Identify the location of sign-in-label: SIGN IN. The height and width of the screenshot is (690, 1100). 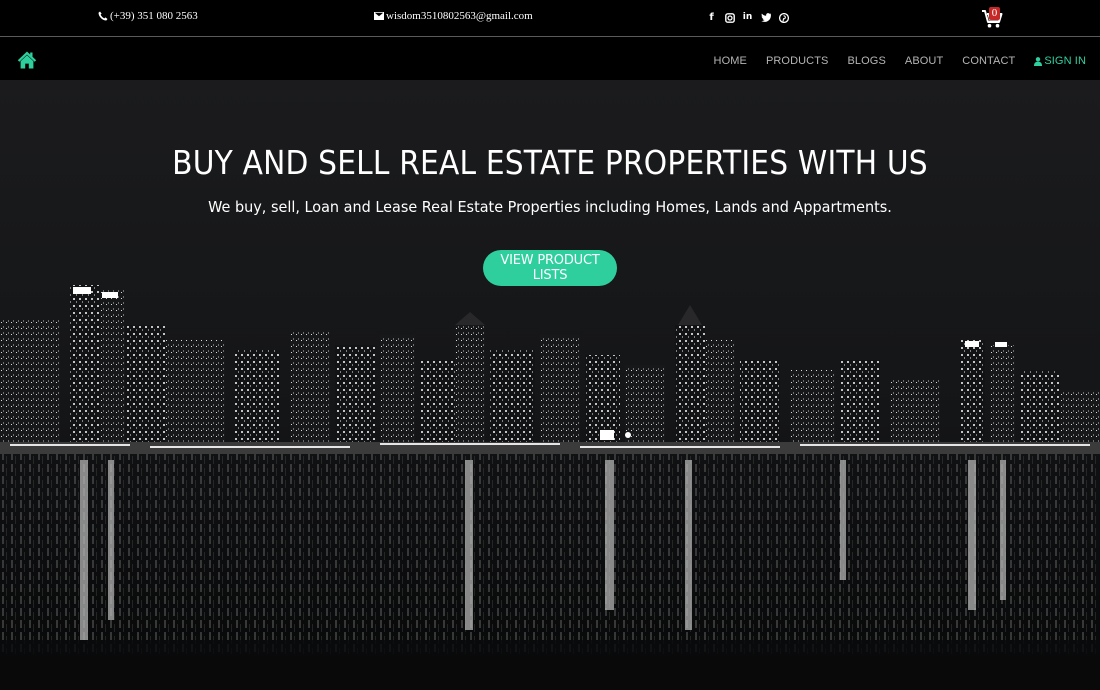
(1065, 61).